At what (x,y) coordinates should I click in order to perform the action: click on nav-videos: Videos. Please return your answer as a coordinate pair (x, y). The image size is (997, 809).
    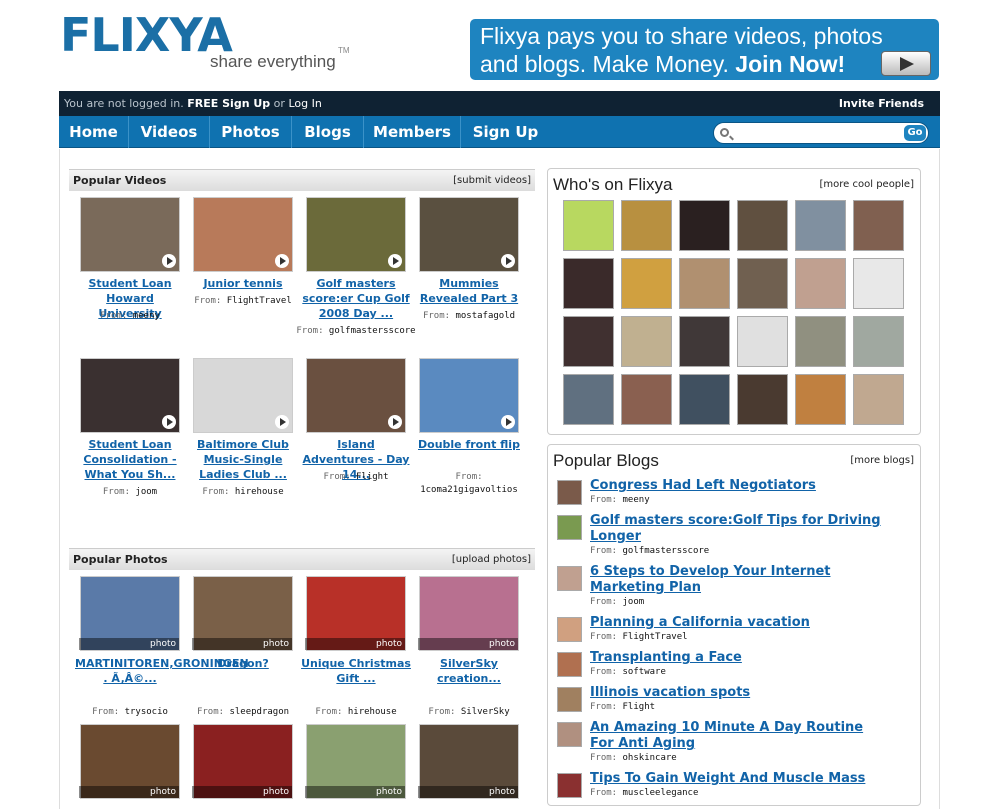
    Looking at the image, I should click on (169, 132).